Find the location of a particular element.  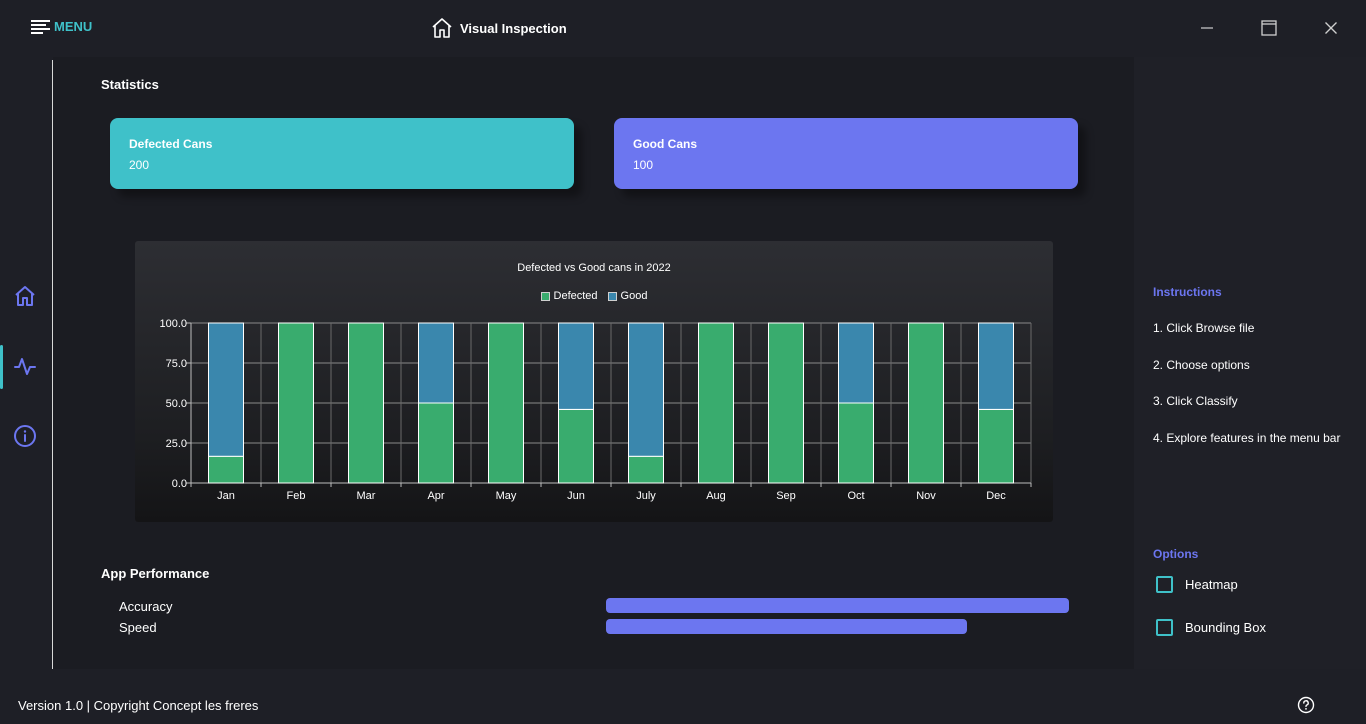

x-tick-label: Apr is located at coordinates (435, 496).